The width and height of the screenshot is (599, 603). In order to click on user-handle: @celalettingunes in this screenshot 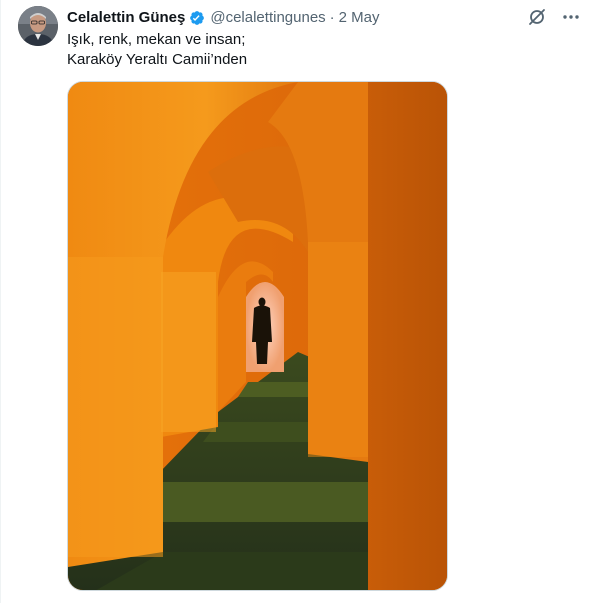, I will do `click(267, 18)`.